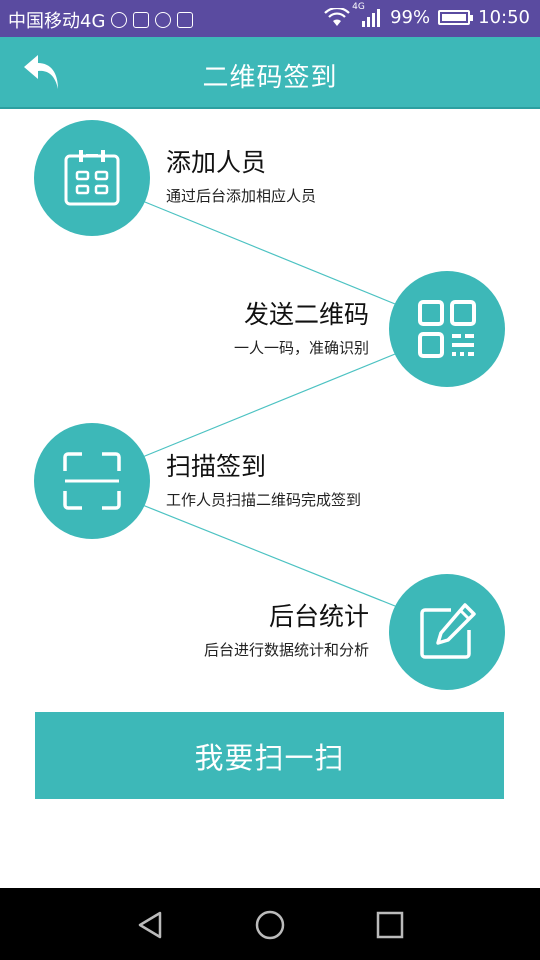 This screenshot has width=540, height=960. I want to click on step-1-title: 添加人员, so click(216, 162).